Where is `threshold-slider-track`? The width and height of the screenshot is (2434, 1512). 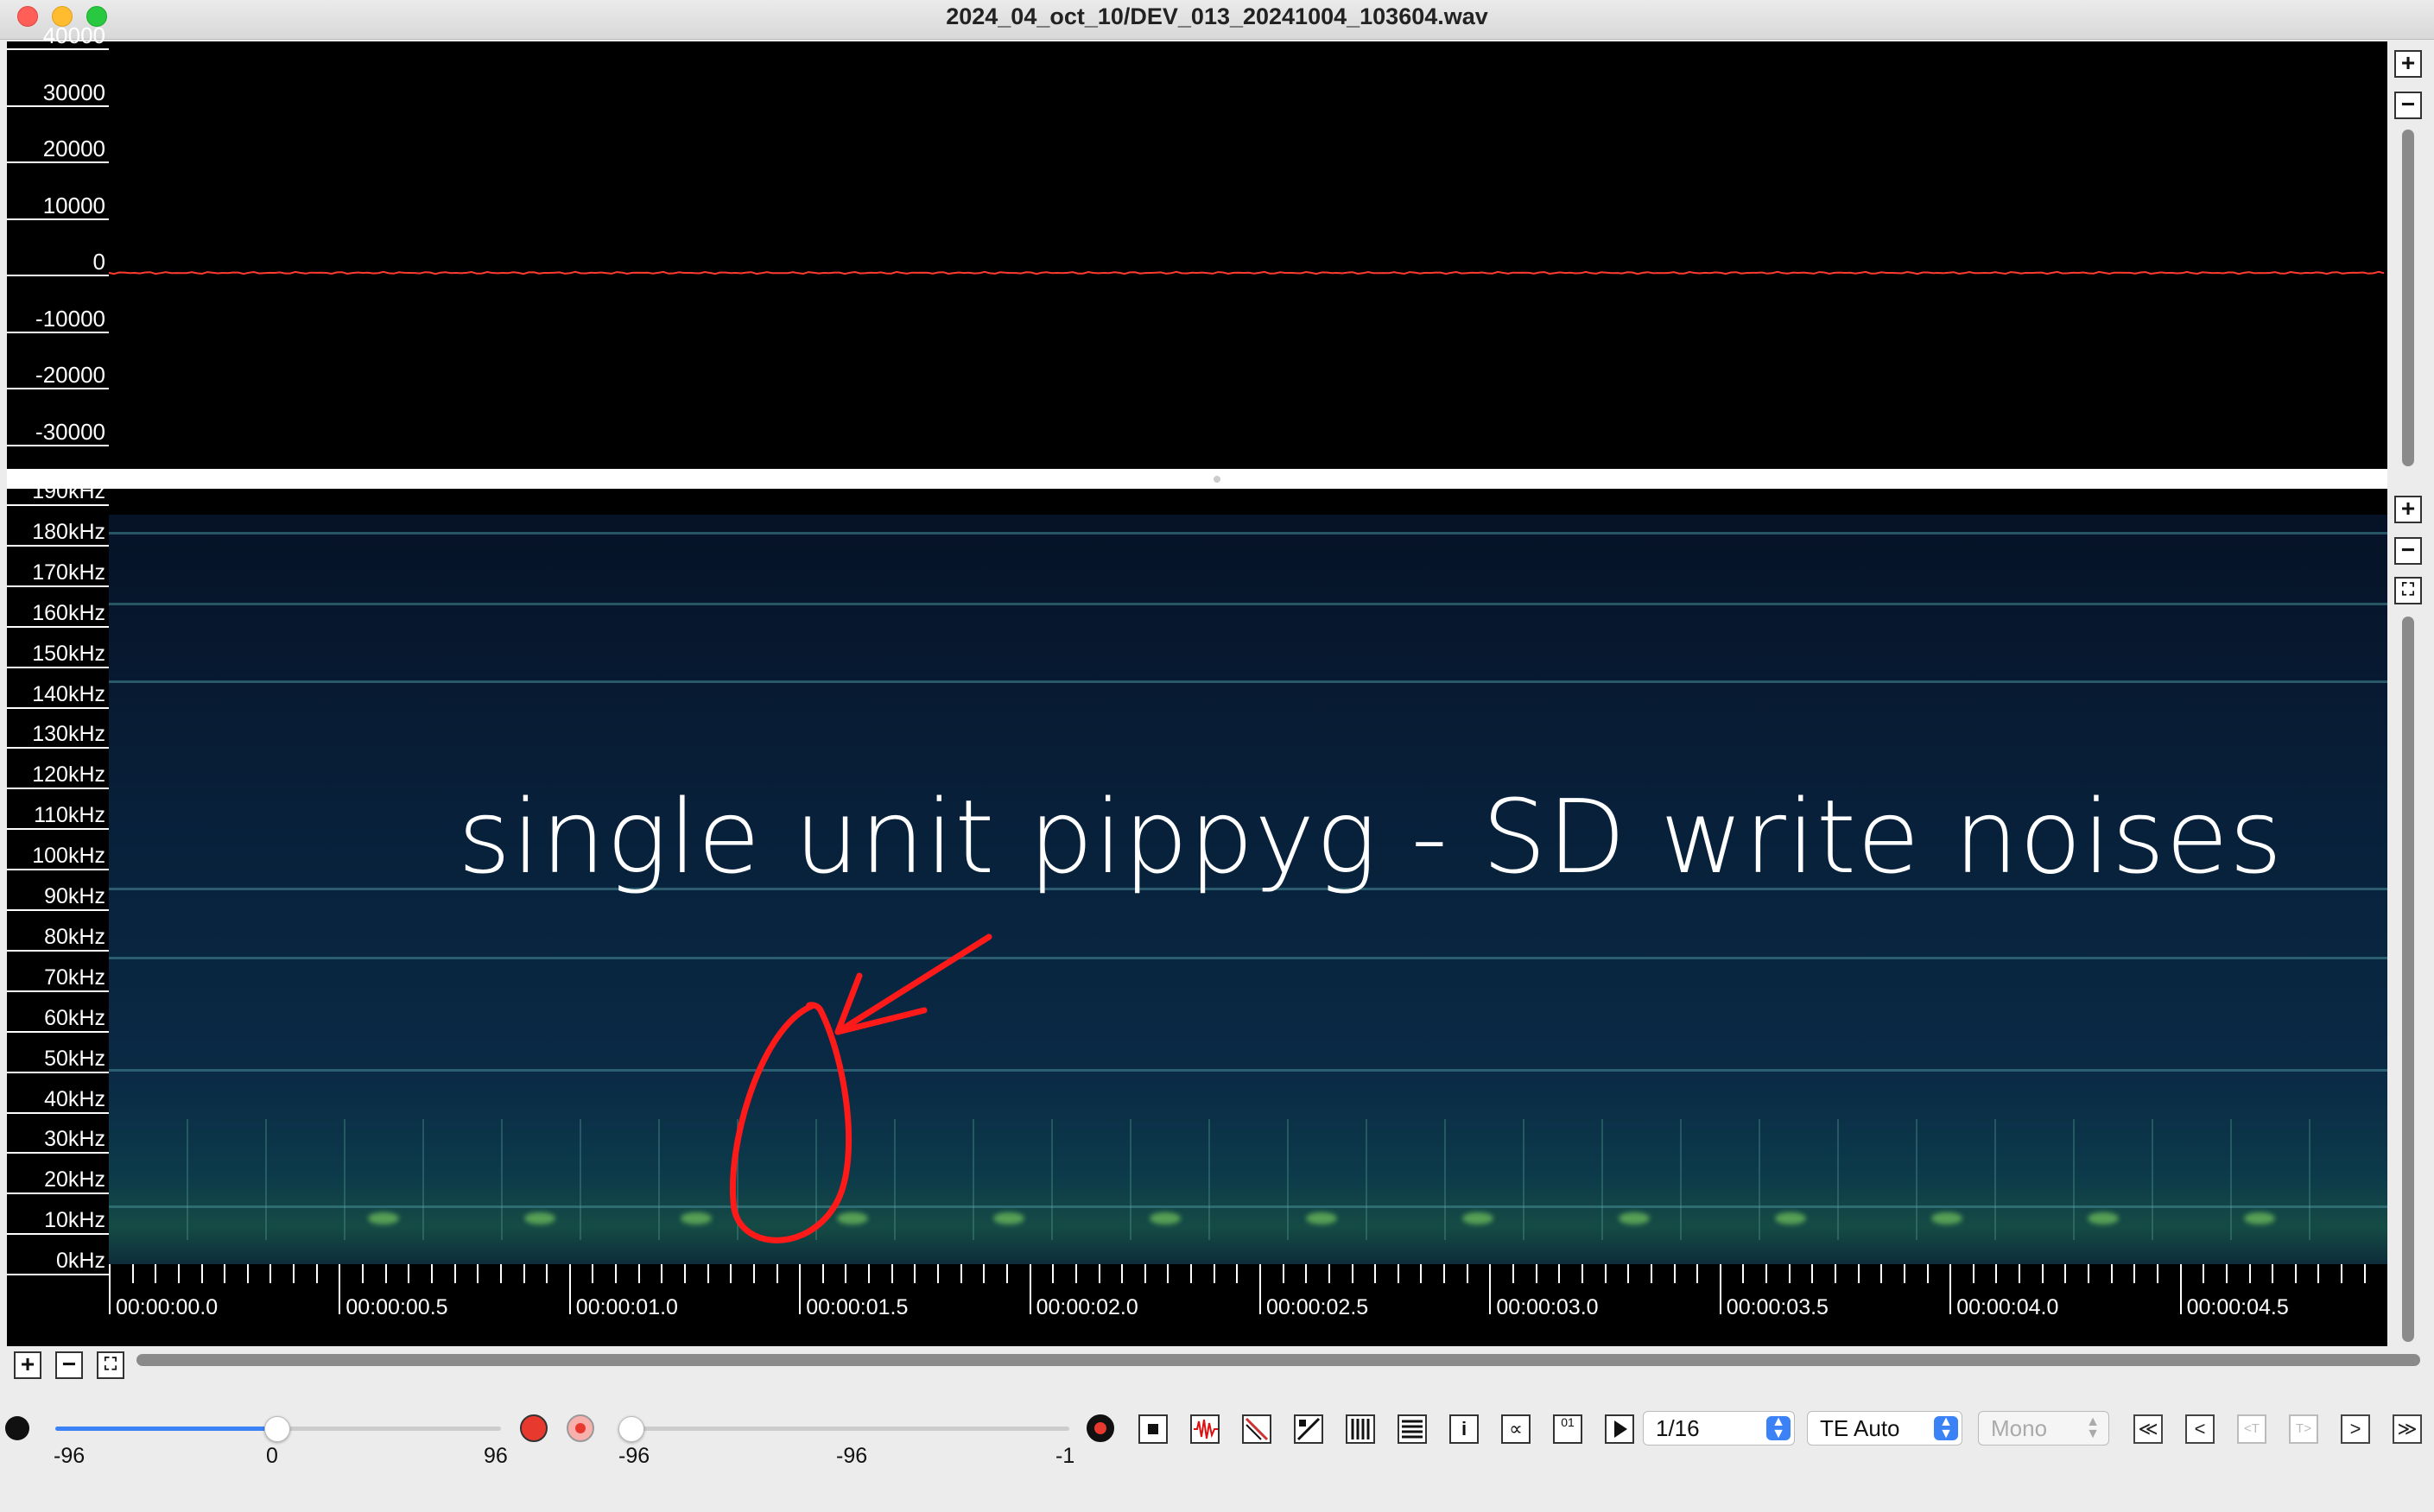 threshold-slider-track is located at coordinates (850, 1429).